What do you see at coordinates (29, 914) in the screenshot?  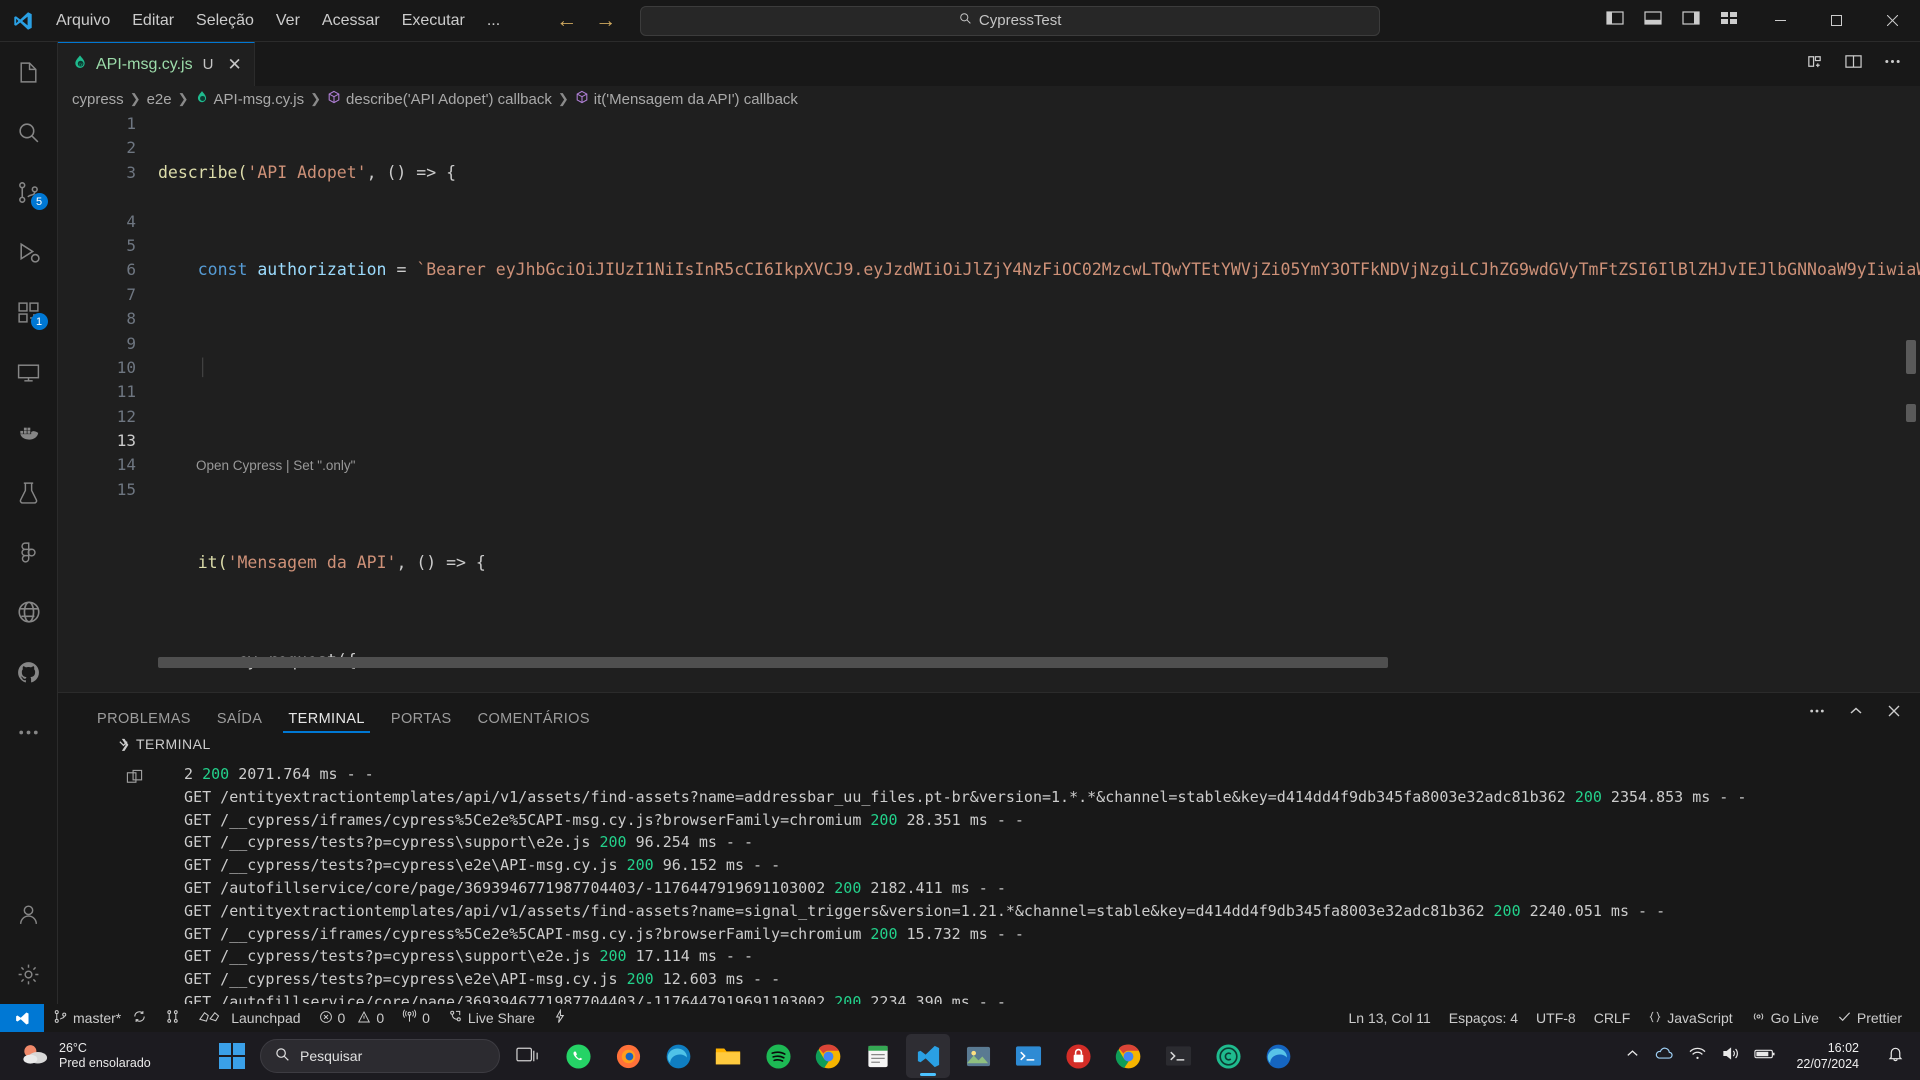 I see `accounts-button` at bounding box center [29, 914].